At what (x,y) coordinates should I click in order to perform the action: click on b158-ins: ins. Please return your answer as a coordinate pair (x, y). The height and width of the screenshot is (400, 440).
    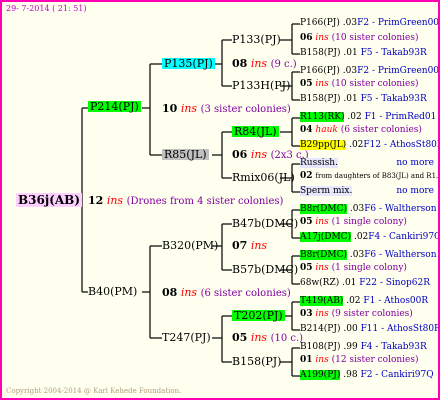
    Looking at the image, I should click on (322, 360).